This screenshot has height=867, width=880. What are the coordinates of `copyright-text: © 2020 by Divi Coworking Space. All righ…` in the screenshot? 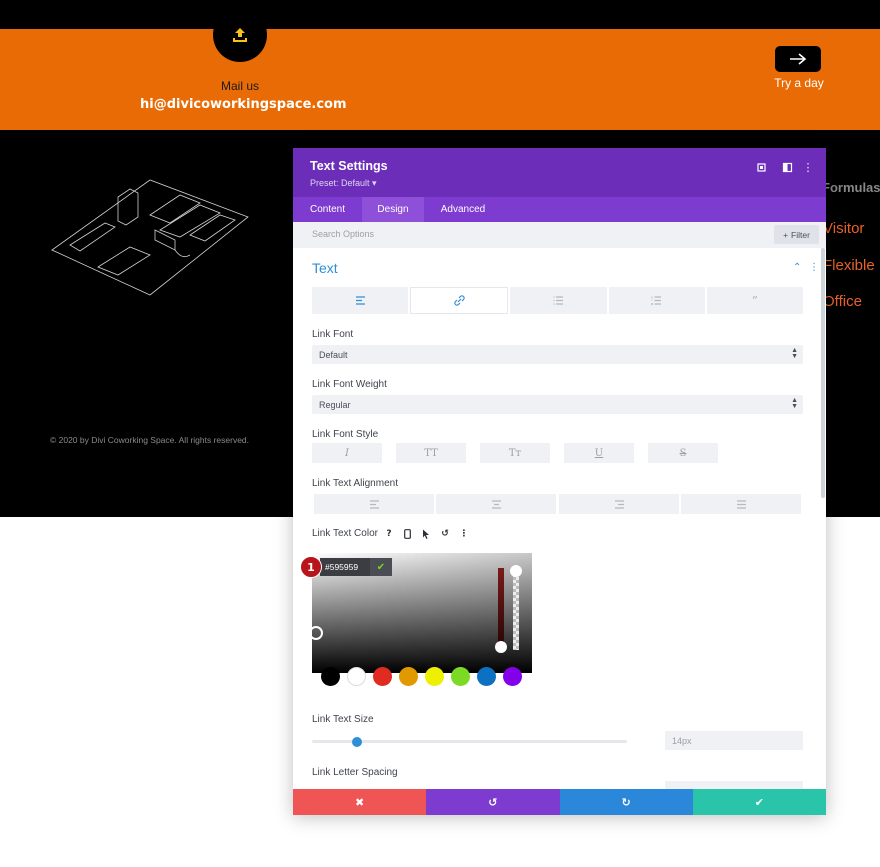 It's located at (150, 440).